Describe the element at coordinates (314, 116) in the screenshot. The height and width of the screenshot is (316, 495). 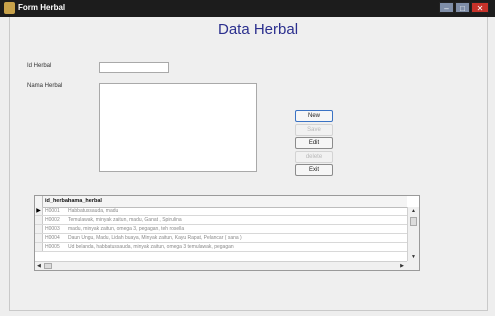
I see `new-button: New` at that location.